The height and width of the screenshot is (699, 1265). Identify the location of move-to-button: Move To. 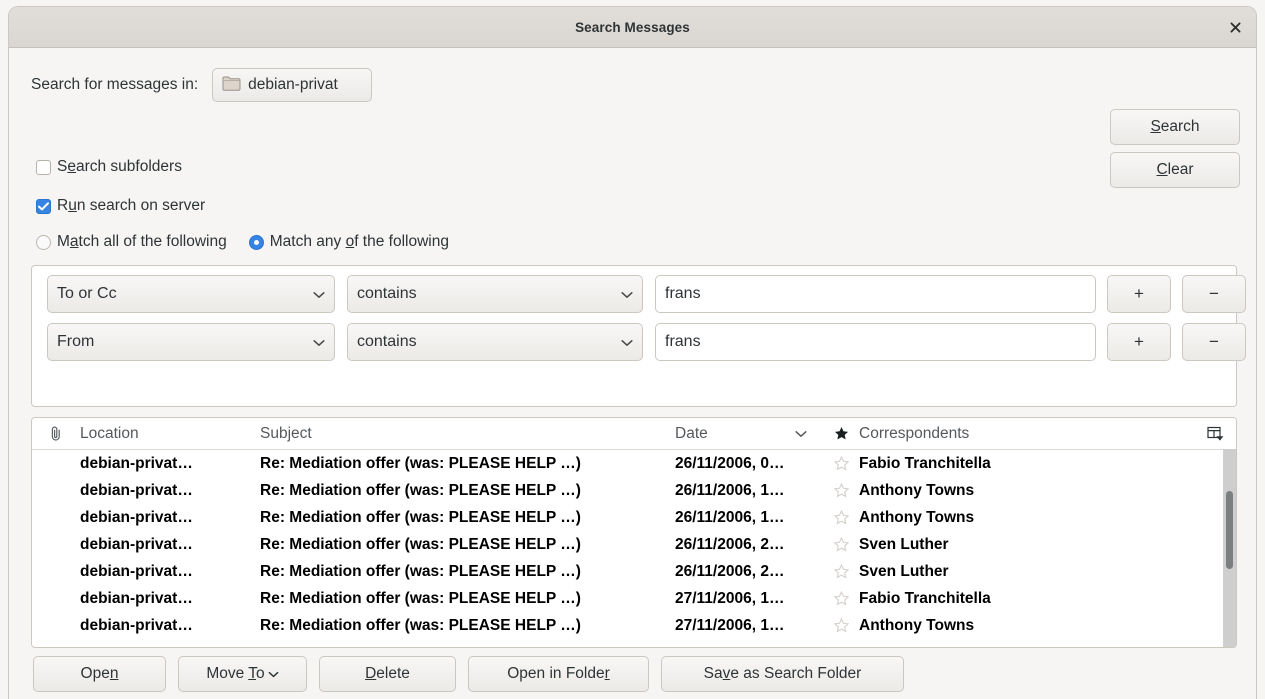
(242, 674).